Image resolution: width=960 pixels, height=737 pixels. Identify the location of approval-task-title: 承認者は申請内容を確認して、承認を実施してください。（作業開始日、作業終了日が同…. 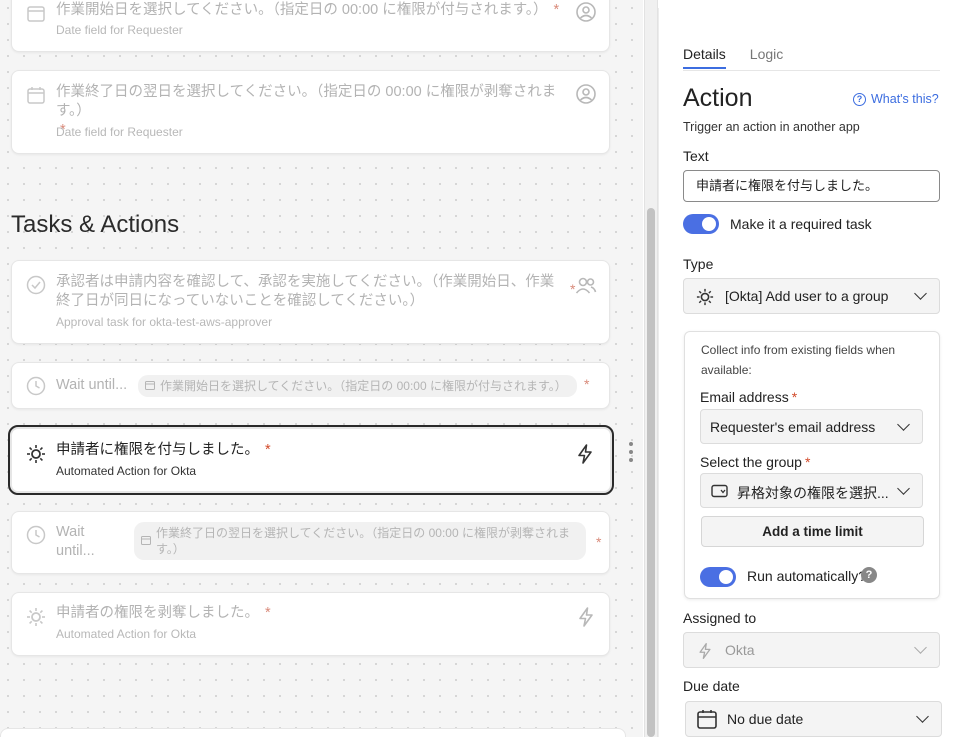
(305, 291).